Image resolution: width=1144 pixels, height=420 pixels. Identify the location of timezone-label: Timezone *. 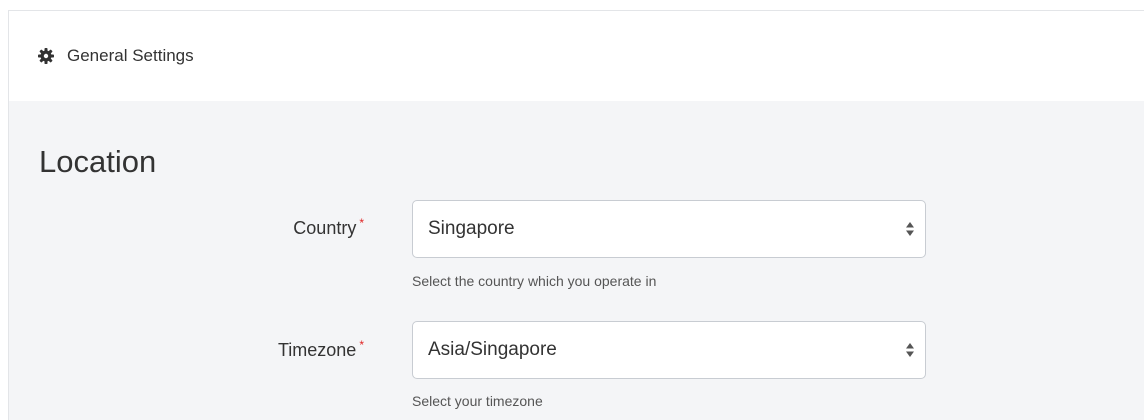
(186, 349).